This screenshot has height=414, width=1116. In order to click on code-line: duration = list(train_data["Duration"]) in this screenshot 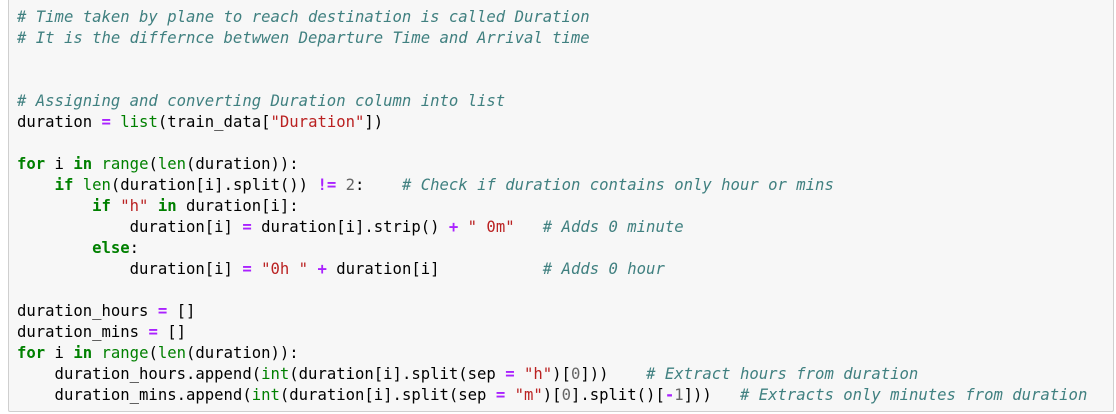, I will do `click(552, 122)`.